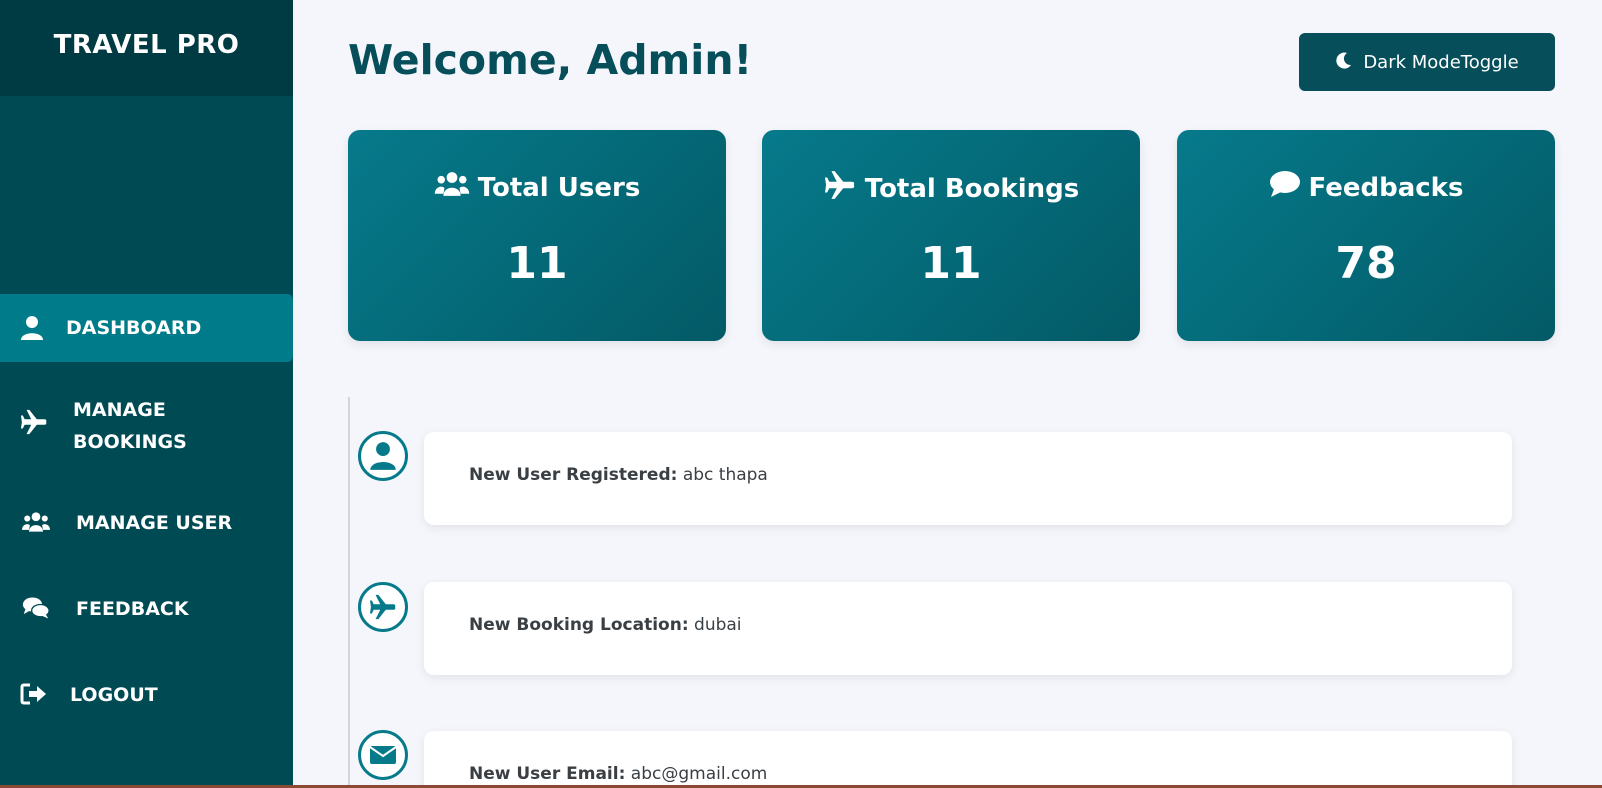 The height and width of the screenshot is (788, 1602). I want to click on sidebar-item-label: LOGOUT, so click(114, 695).